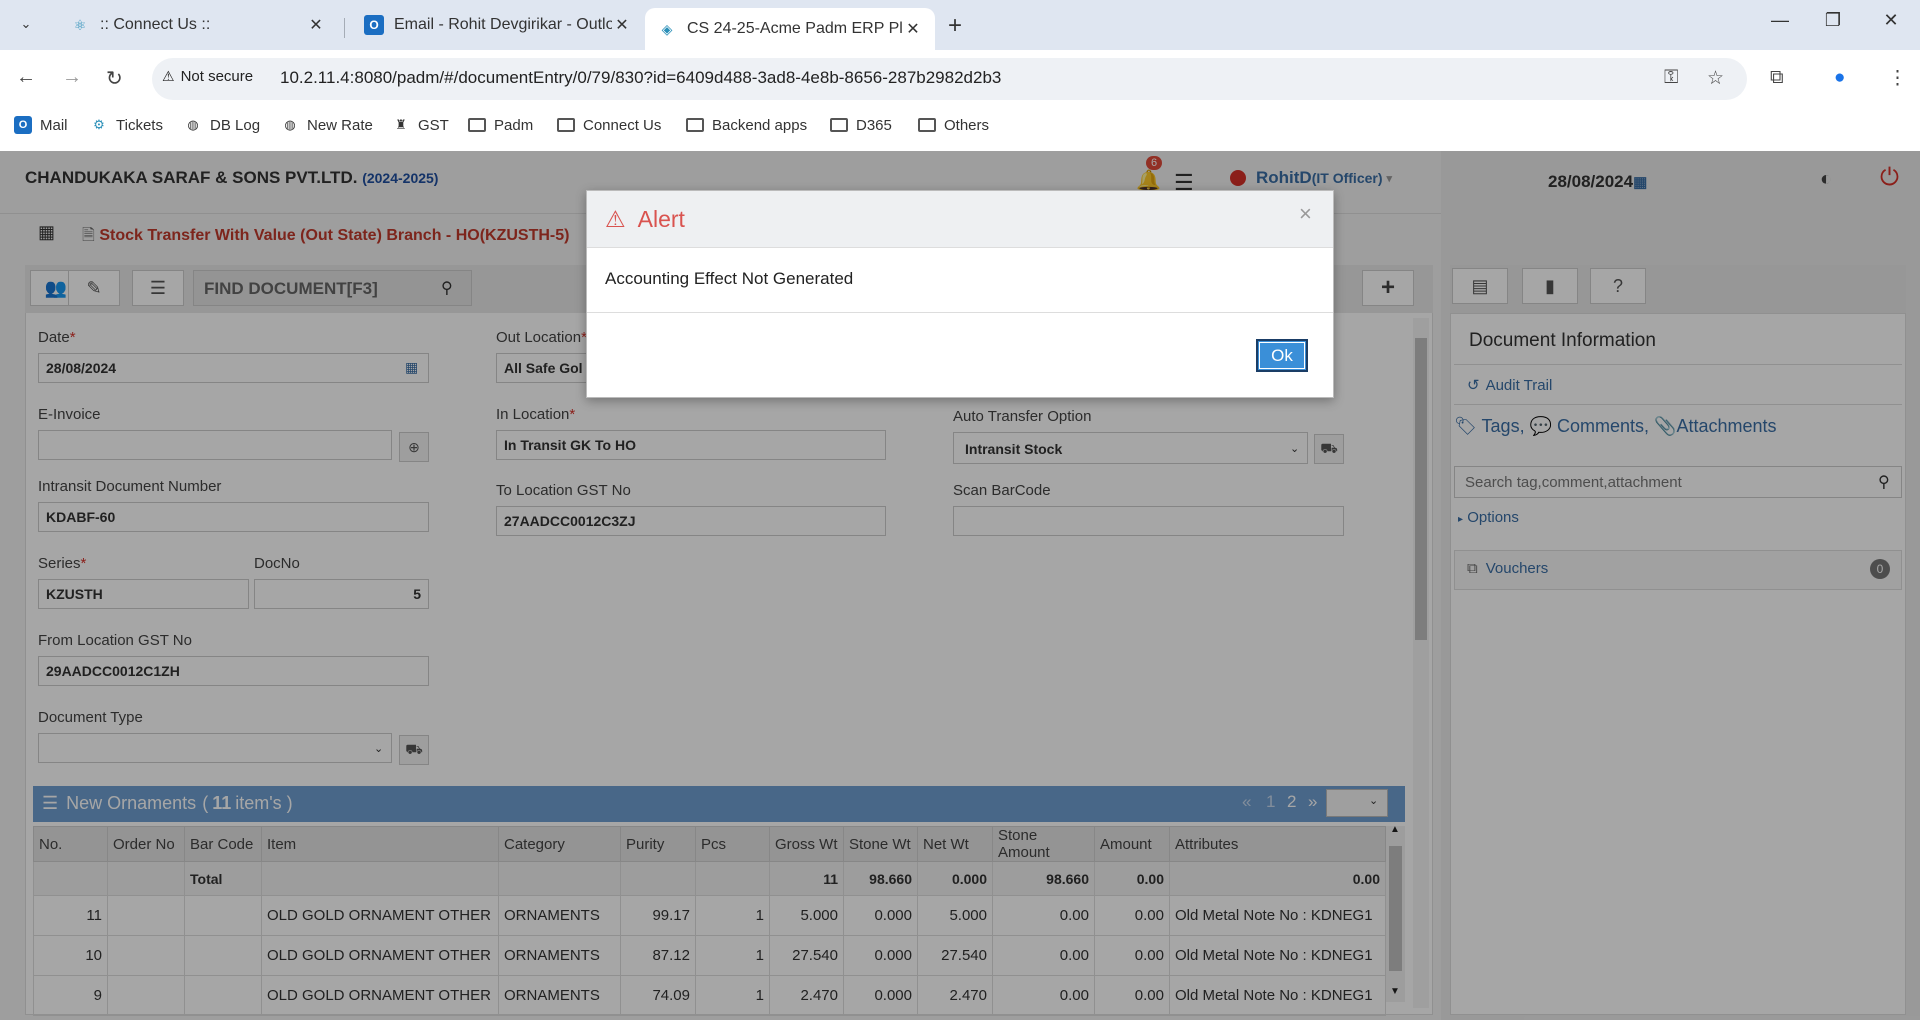 This screenshot has width=1920, height=1020. Describe the element at coordinates (126, 125) in the screenshot. I see `bookmark-tickets: ⚙ Tickets` at that location.